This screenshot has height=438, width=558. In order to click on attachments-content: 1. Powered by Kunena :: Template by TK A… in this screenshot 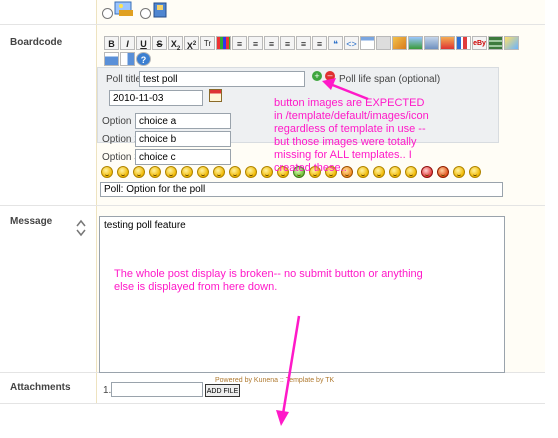, I will do `click(320, 388)`.